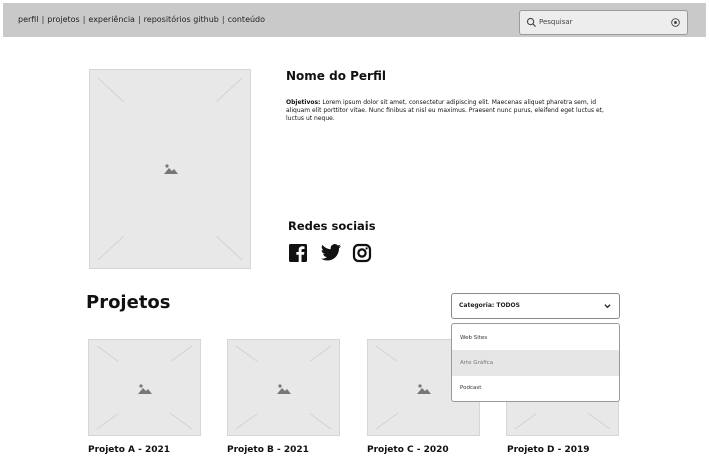  Describe the element at coordinates (675, 22) in the screenshot. I see `location-icon` at that location.